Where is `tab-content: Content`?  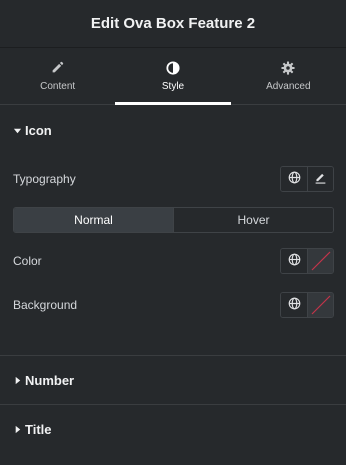
tab-content: Content is located at coordinates (57, 76).